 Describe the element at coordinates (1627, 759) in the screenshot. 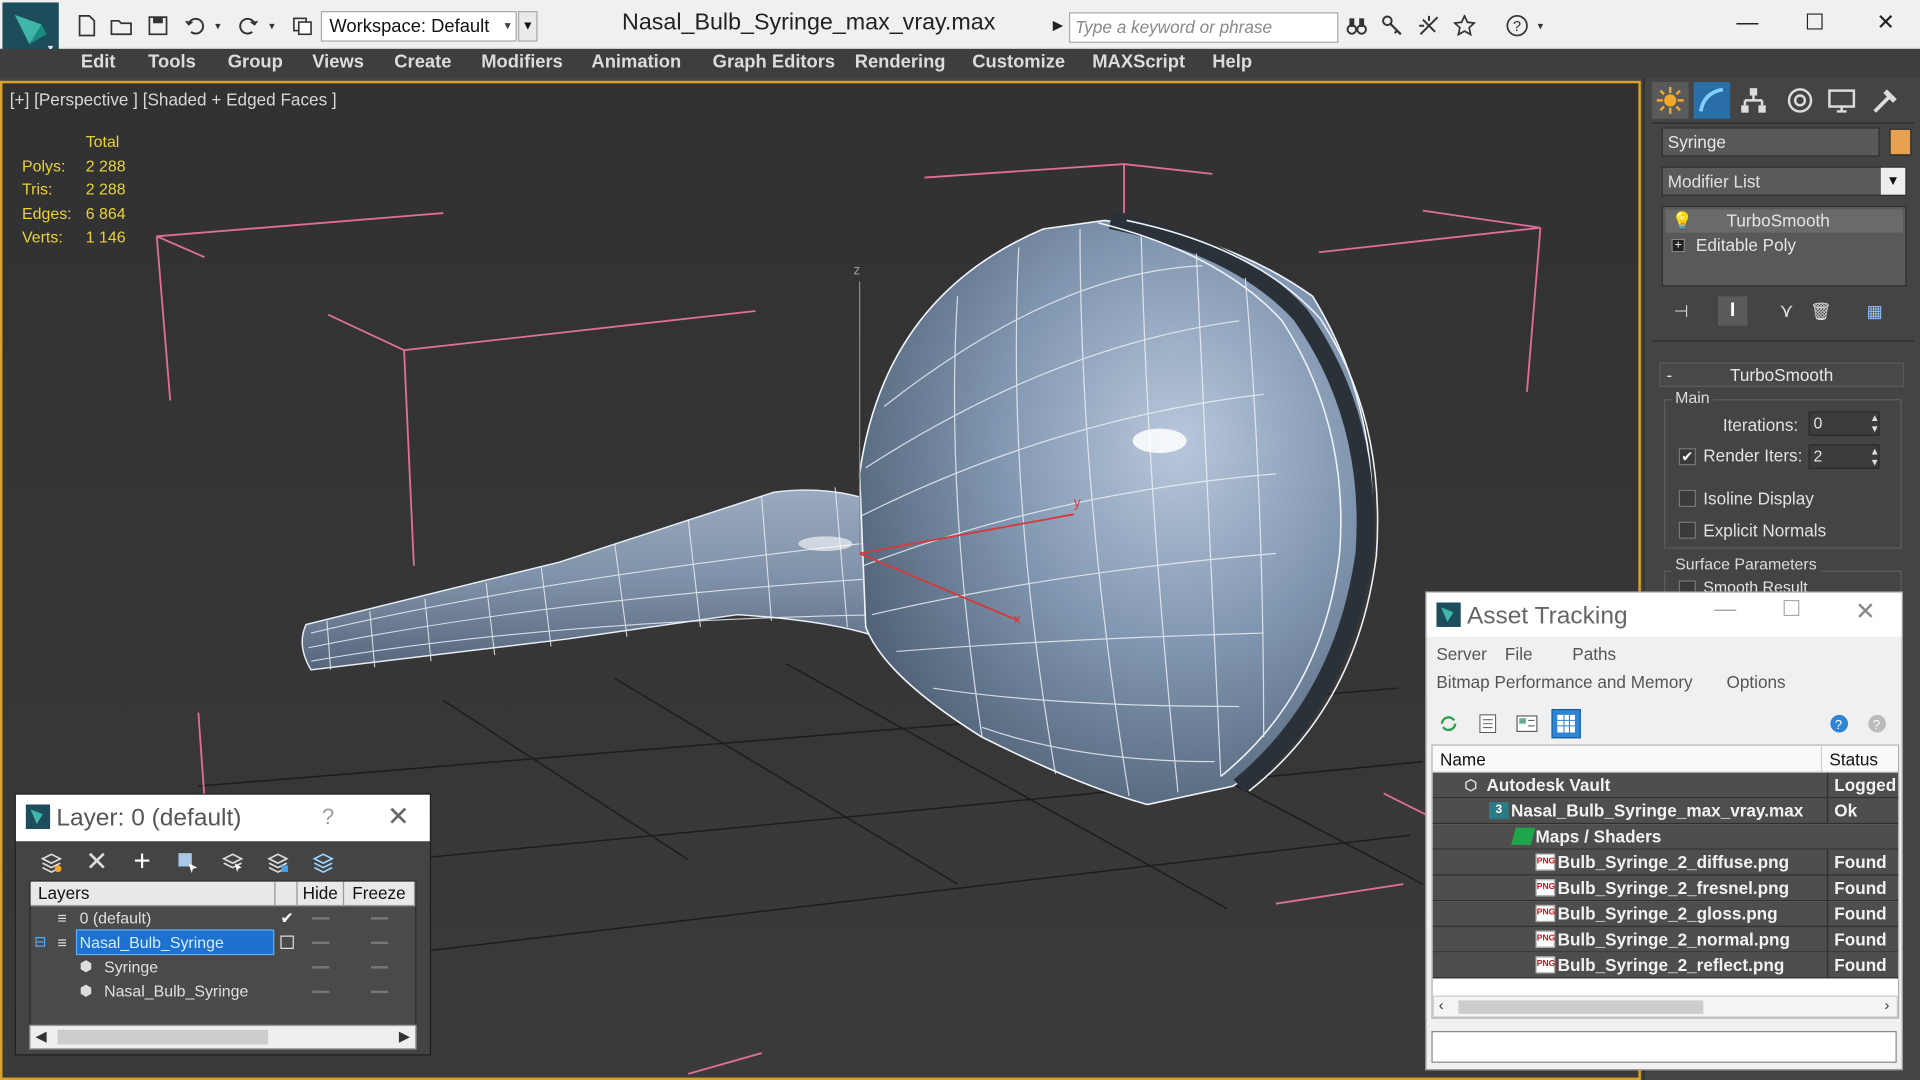

I see `col-name: Name` at that location.